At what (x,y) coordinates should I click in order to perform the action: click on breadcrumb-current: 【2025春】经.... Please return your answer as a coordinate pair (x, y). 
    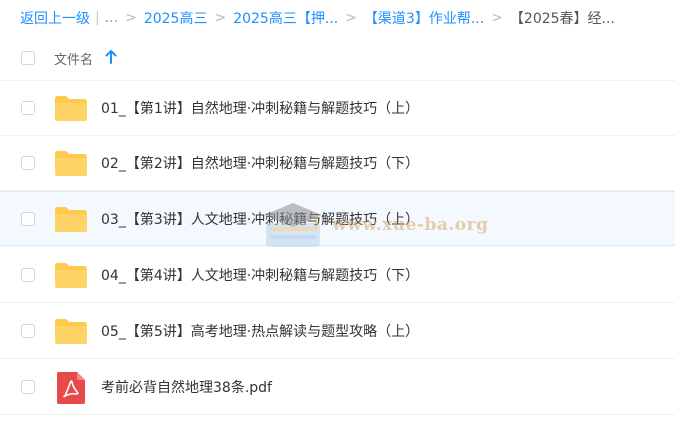
    Looking at the image, I should click on (562, 19).